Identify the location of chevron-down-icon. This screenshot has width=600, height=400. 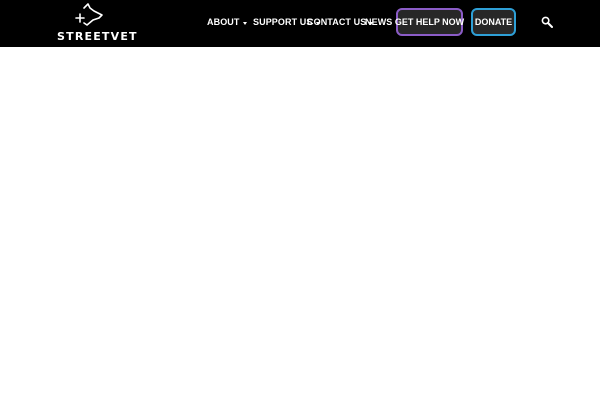
(244, 23).